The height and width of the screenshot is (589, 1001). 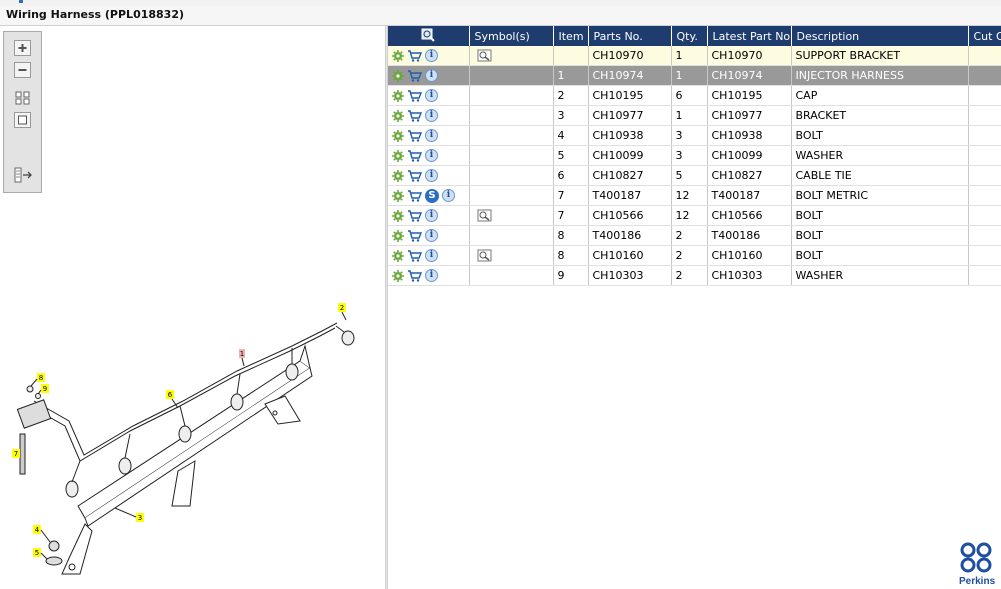 I want to click on cell-symbols, so click(x=511, y=215).